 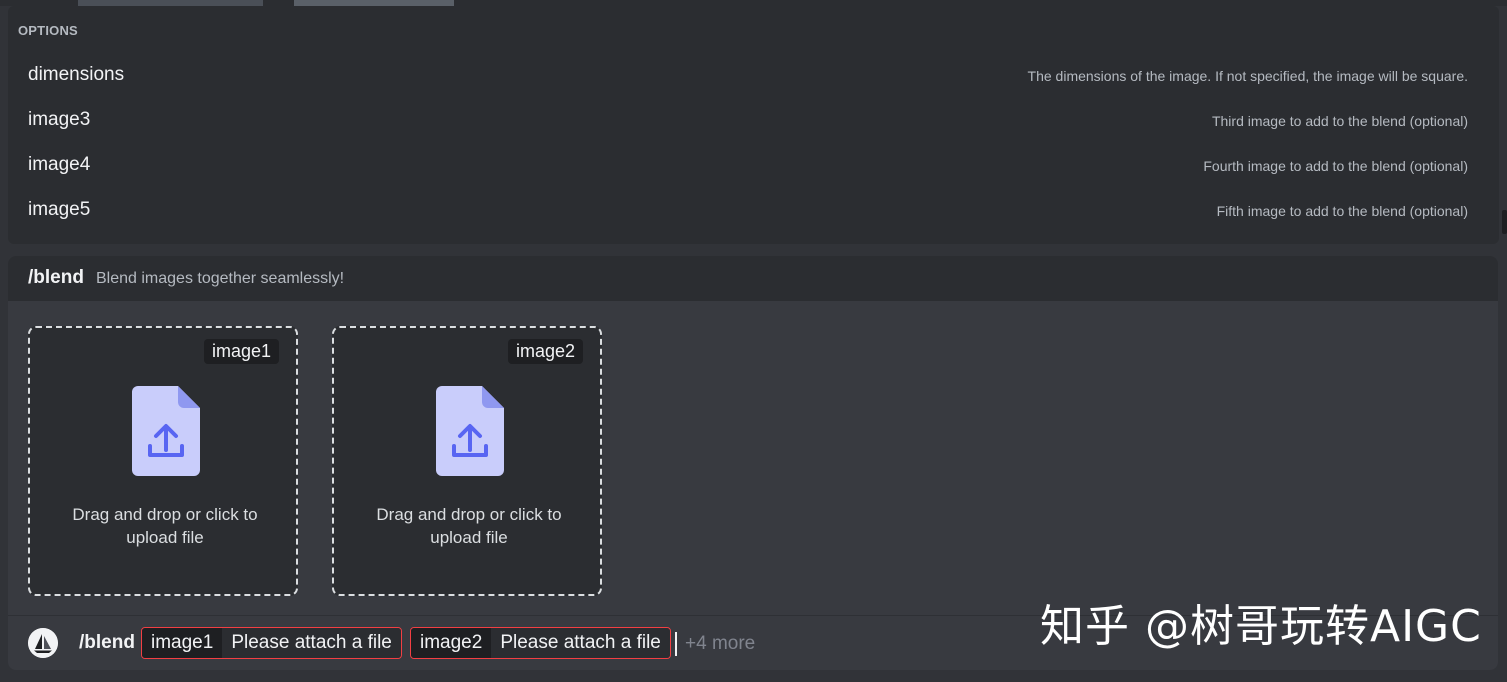 I want to click on command-description: Blend images together seamlessly!, so click(x=220, y=278).